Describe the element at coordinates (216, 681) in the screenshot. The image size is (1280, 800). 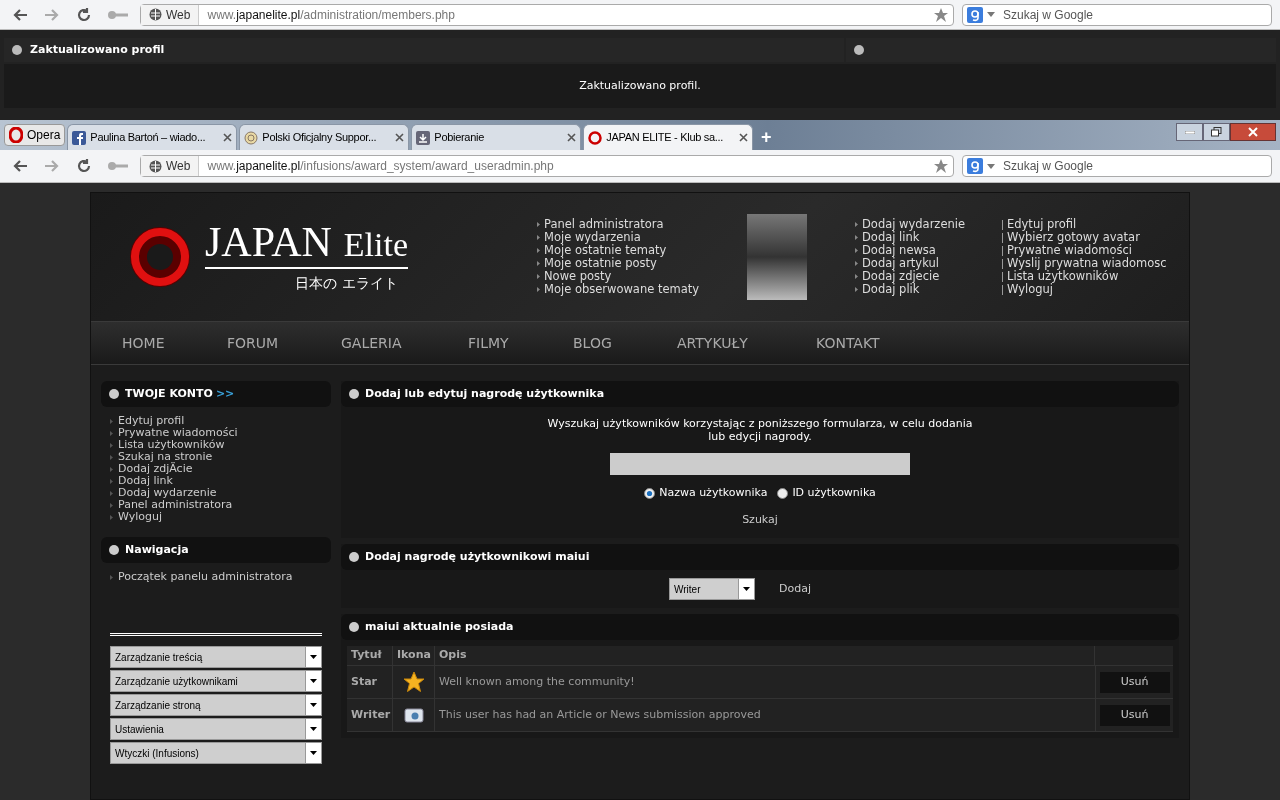
I see `dropdown: Zarządzanie użytkownikami` at that location.